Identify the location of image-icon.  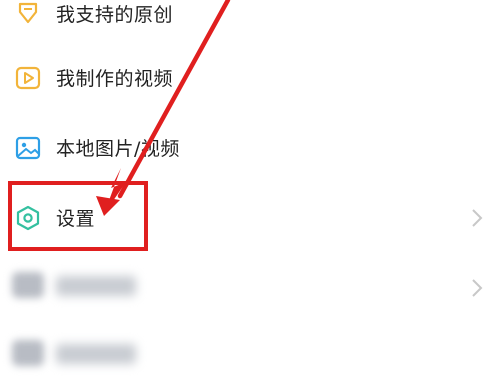
(28, 148).